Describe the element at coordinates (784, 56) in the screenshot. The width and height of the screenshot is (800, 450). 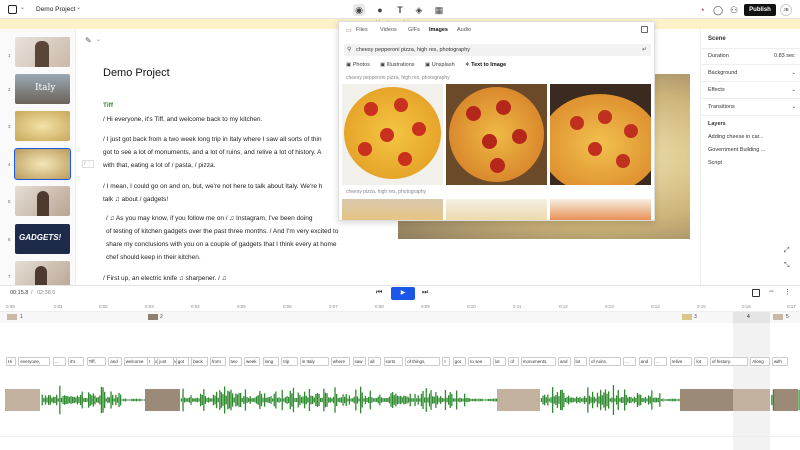
I see `duration-value: 0.83 sec` at that location.